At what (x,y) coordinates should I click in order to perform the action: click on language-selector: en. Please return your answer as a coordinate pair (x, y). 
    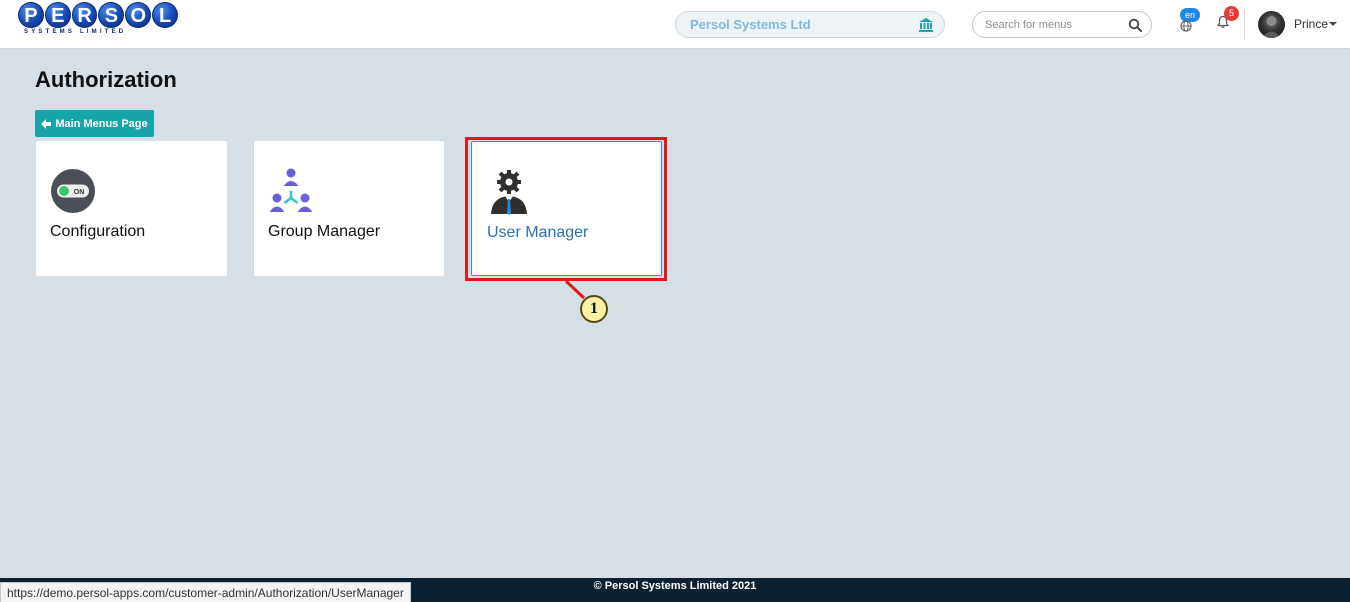
    Looking at the image, I should click on (1188, 21).